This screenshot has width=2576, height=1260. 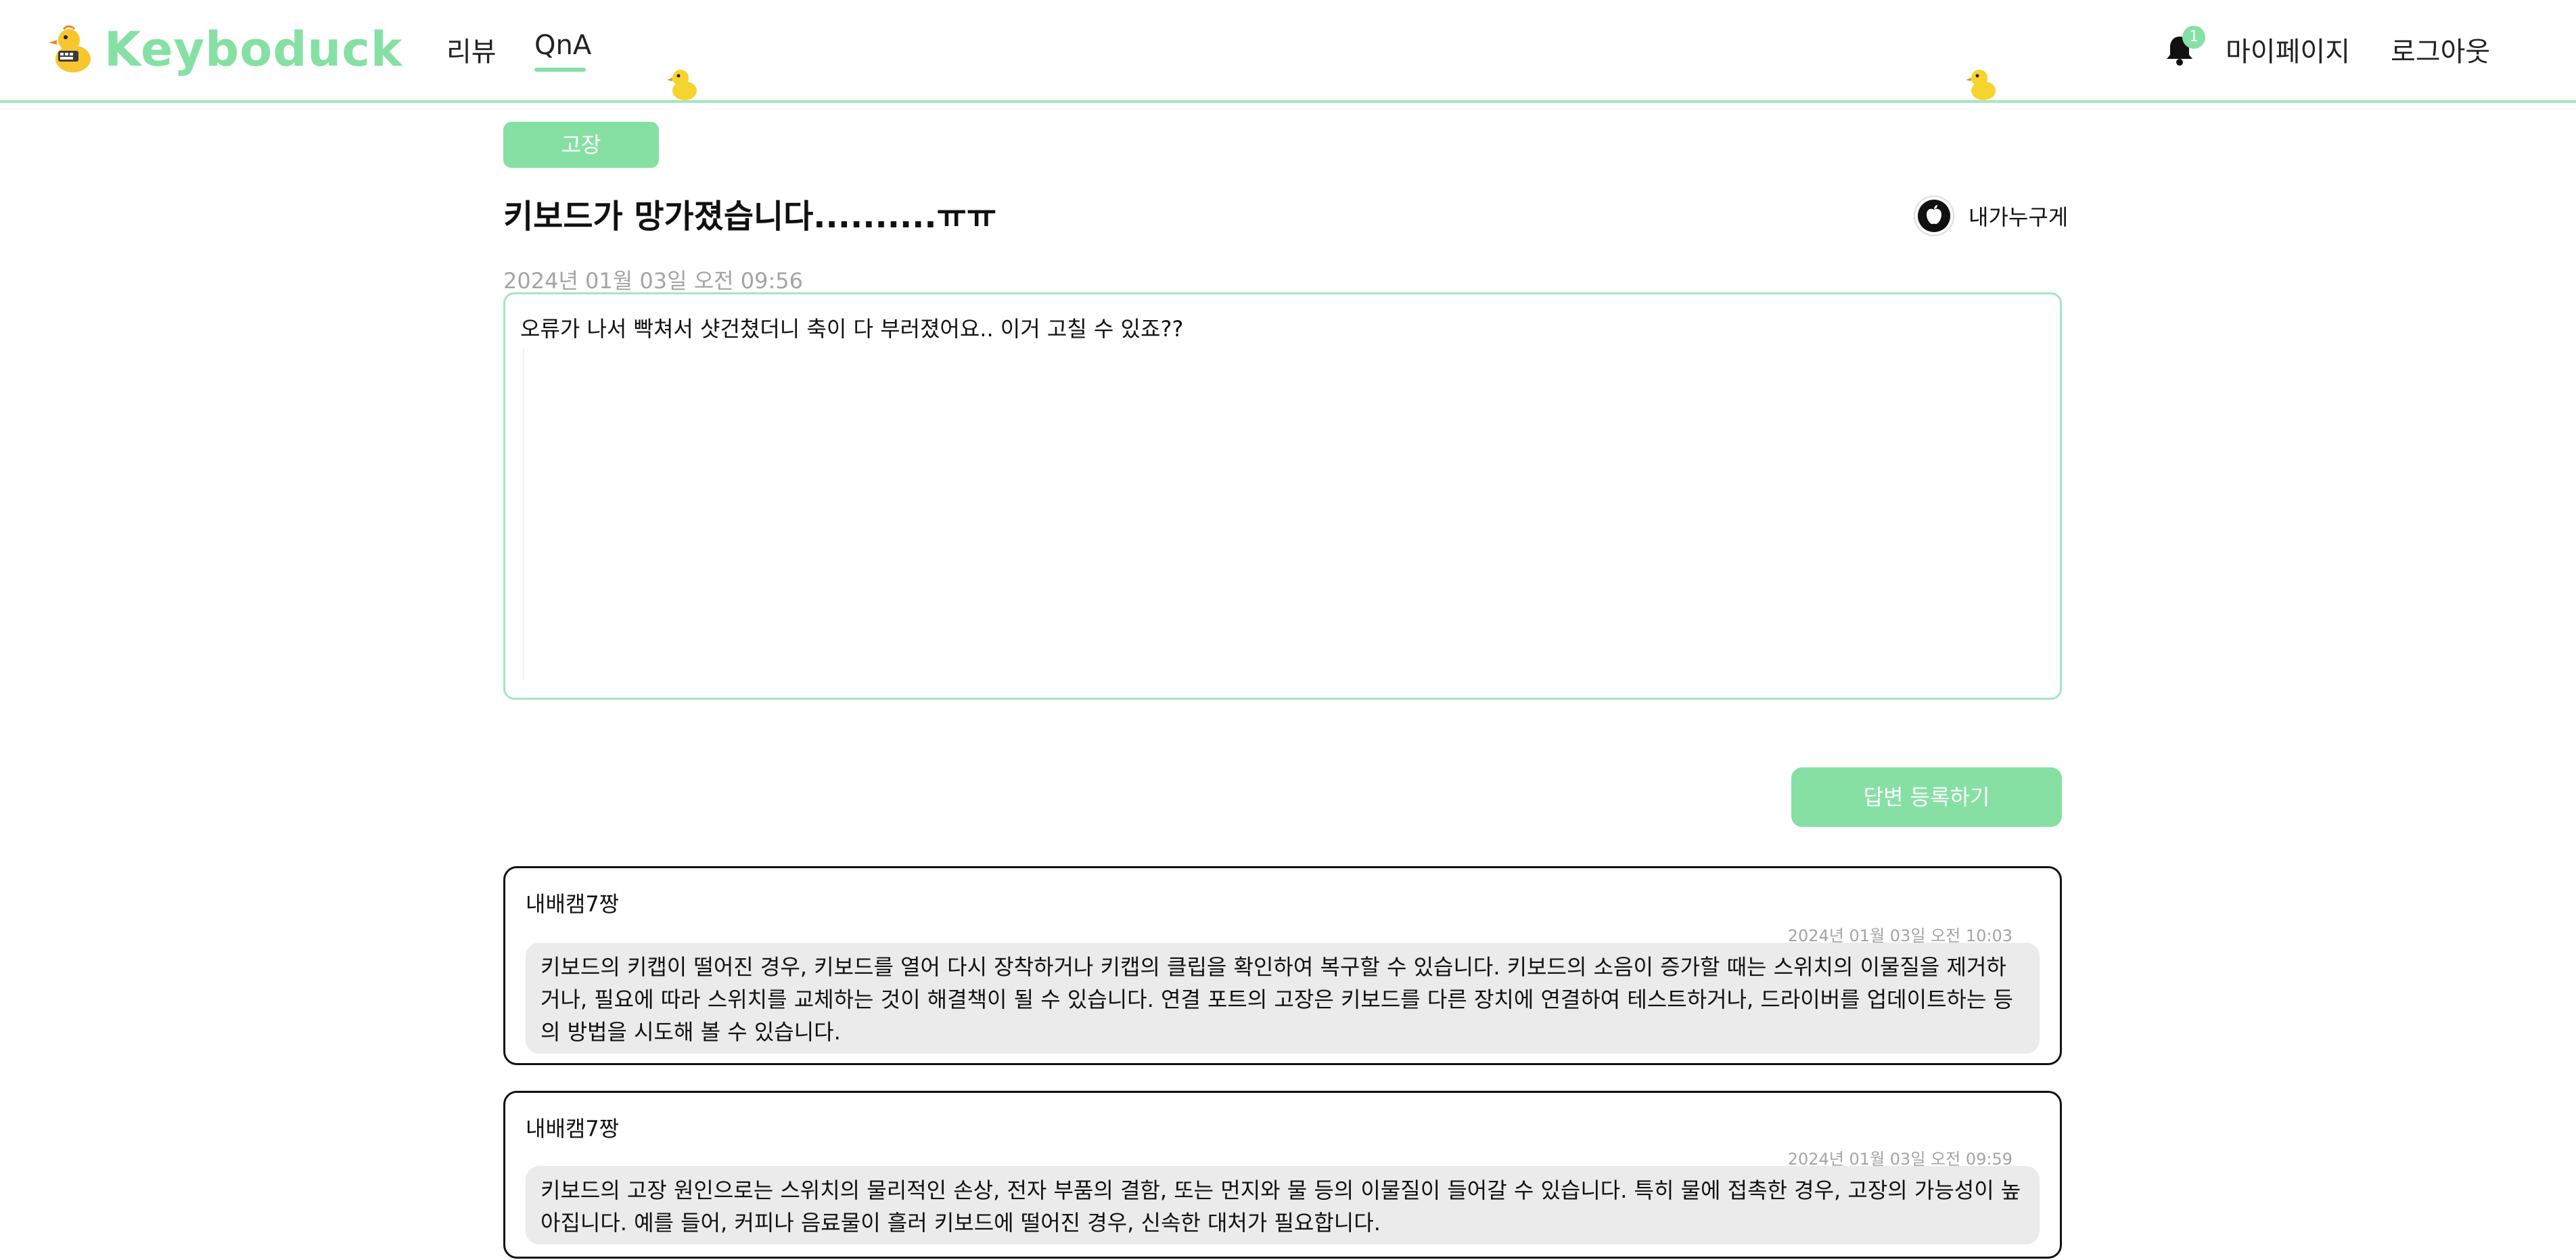 I want to click on post-date: 2024년 01월 03일 오전 09:56, so click(x=653, y=281).